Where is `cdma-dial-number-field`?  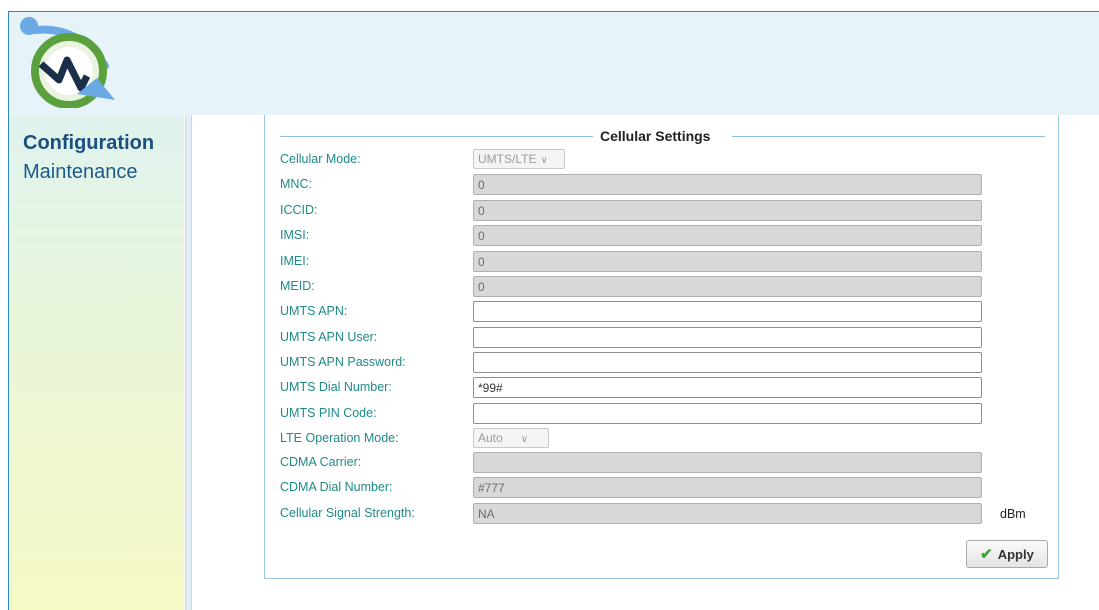 cdma-dial-number-field is located at coordinates (727, 487).